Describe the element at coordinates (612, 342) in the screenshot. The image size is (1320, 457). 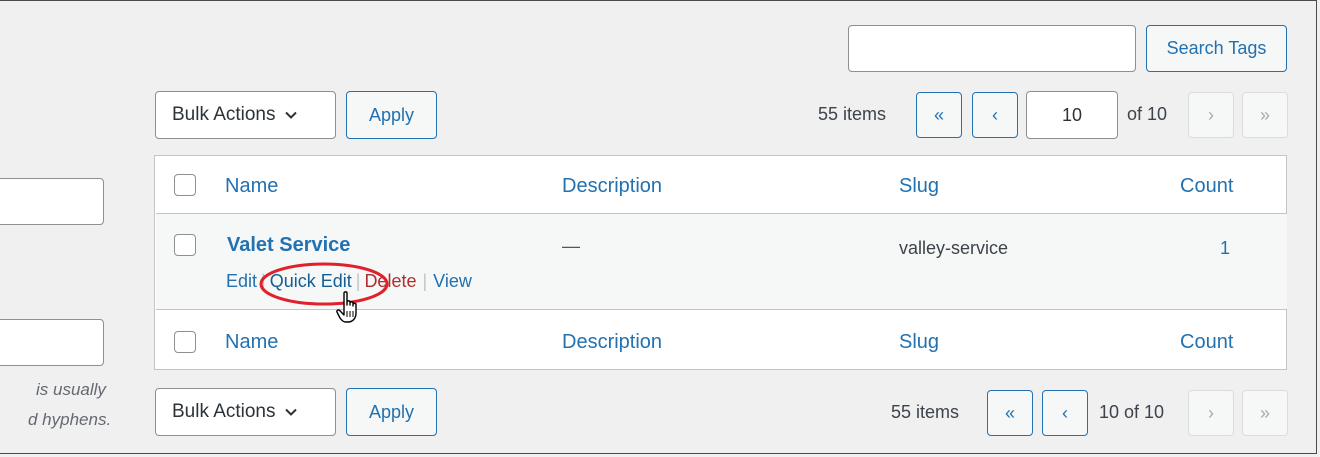
I see `footer-column-description: Description` at that location.